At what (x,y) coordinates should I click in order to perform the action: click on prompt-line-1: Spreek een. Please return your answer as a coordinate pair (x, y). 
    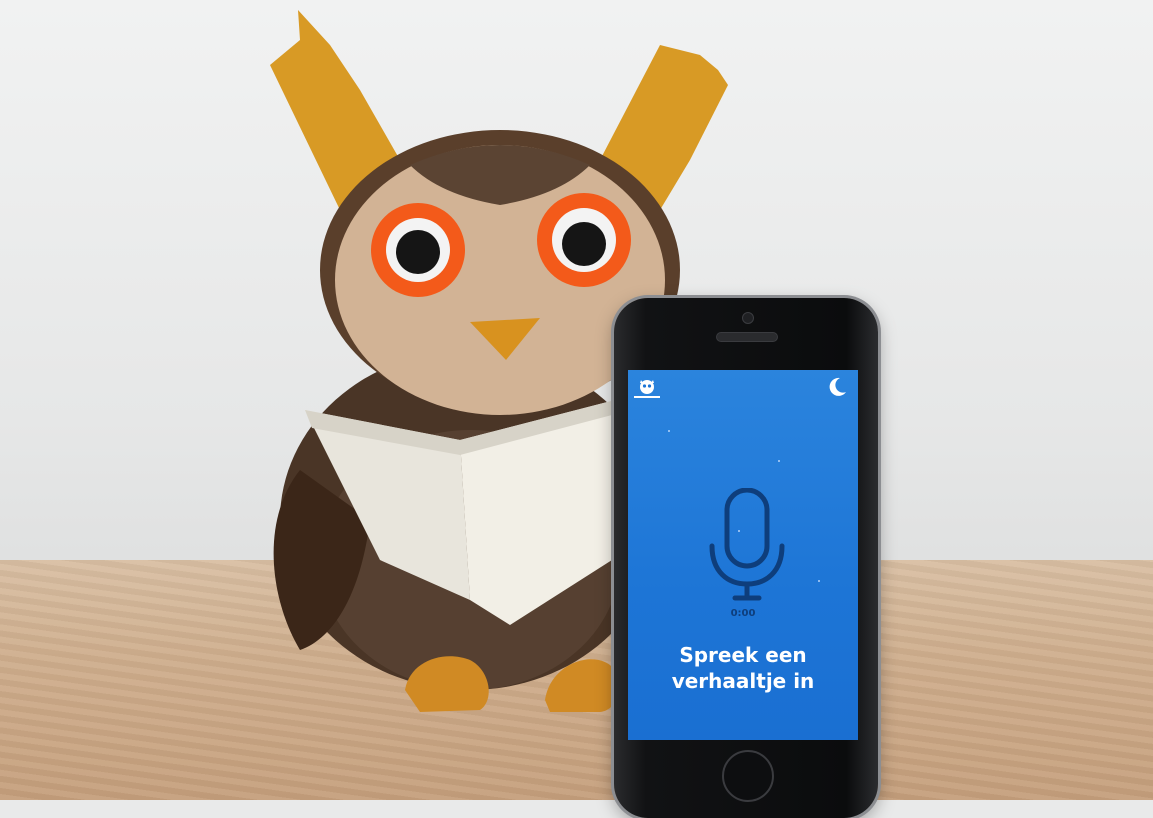
    Looking at the image, I should click on (743, 655).